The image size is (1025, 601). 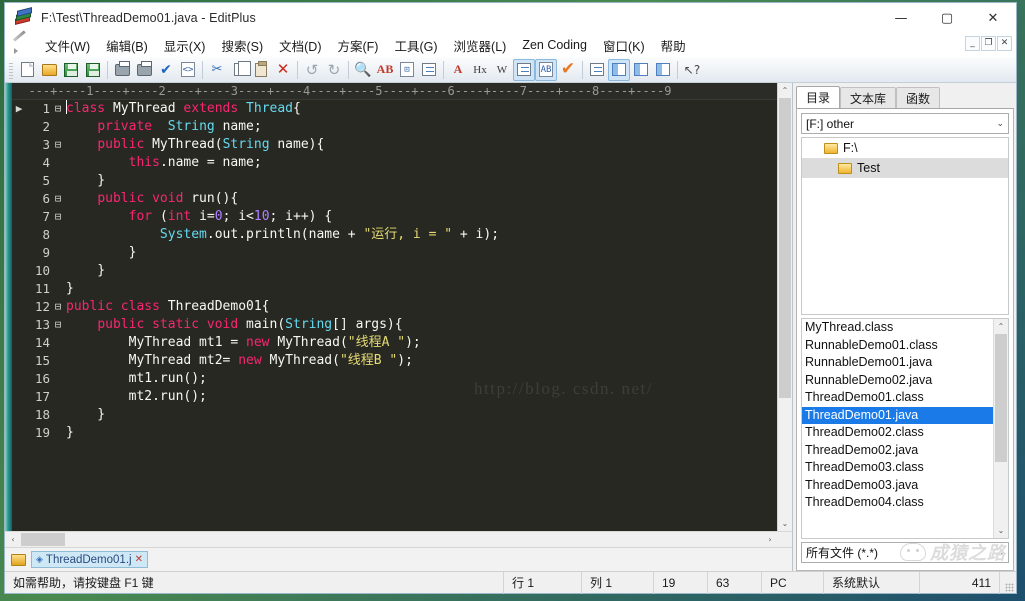 What do you see at coordinates (905, 168) in the screenshot?
I see `tree-item-test: Test` at bounding box center [905, 168].